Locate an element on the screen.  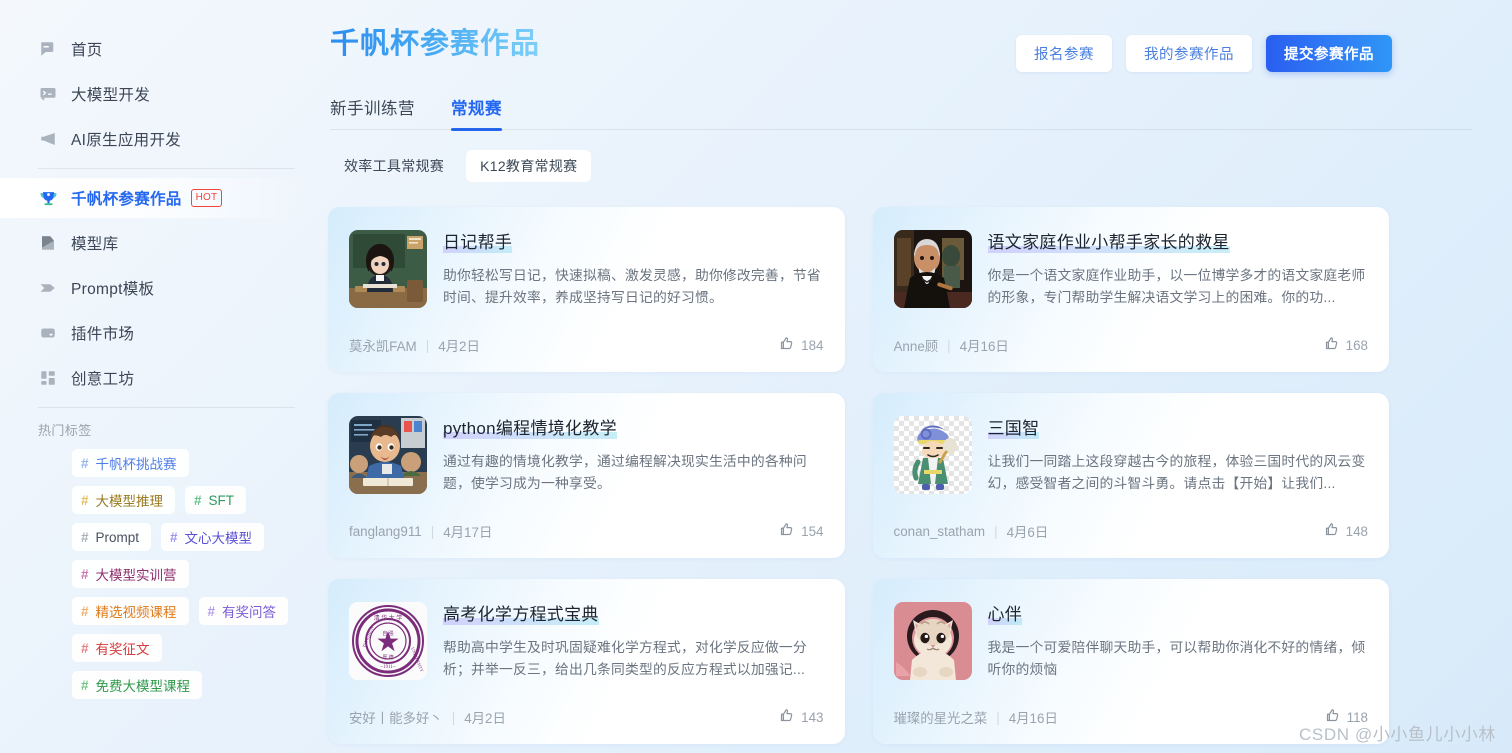
tag-label: 文心大模型 is located at coordinates (218, 538).